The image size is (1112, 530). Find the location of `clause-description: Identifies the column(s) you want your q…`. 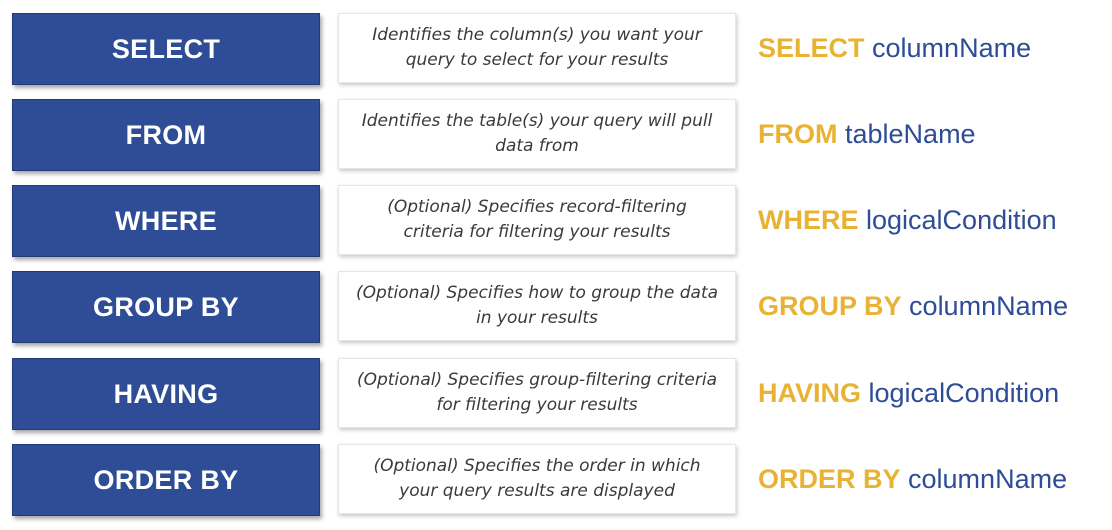

clause-description: Identifies the column(s) you want your q… is located at coordinates (537, 47).